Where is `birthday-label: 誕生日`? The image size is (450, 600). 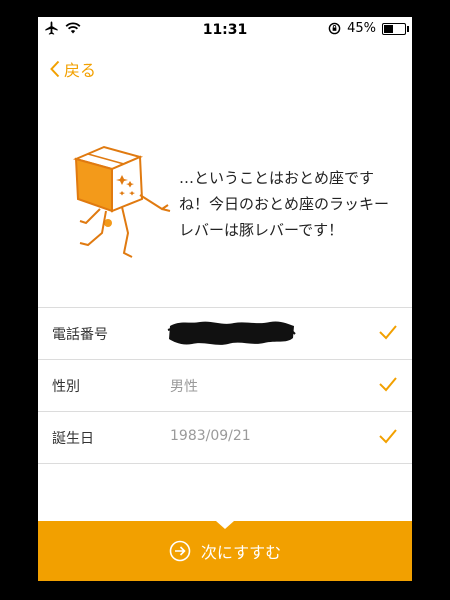 birthday-label: 誕生日 is located at coordinates (73, 439).